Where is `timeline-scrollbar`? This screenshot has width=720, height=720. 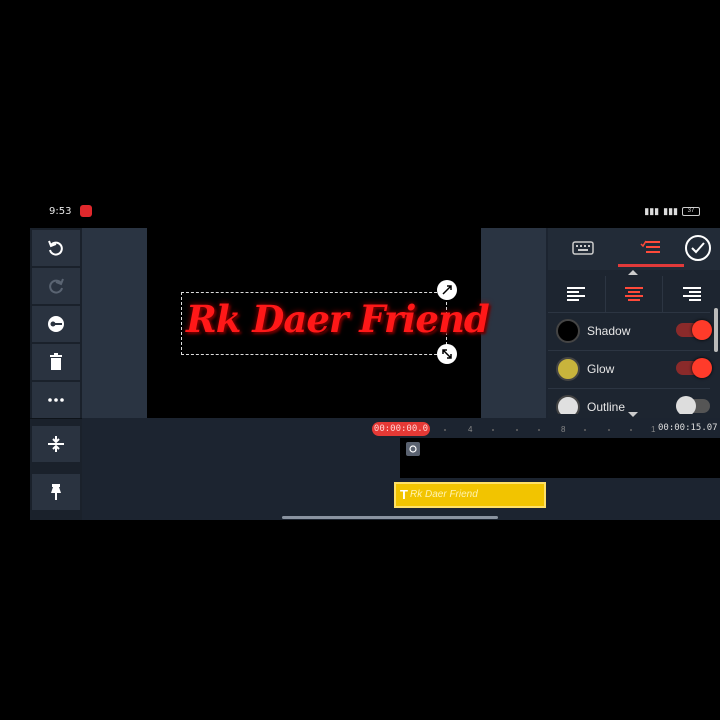 timeline-scrollbar is located at coordinates (390, 517).